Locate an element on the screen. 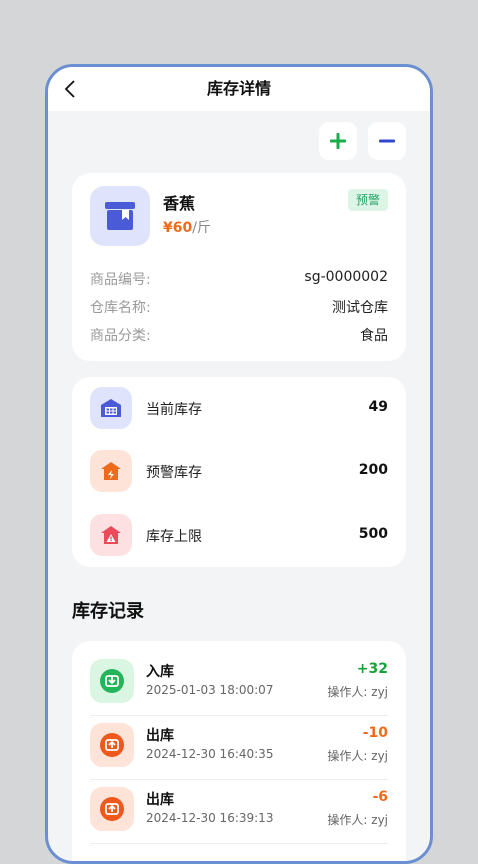 Image resolution: width=478 pixels, height=864 pixels. product-price: ¥60/斤 is located at coordinates (187, 227).